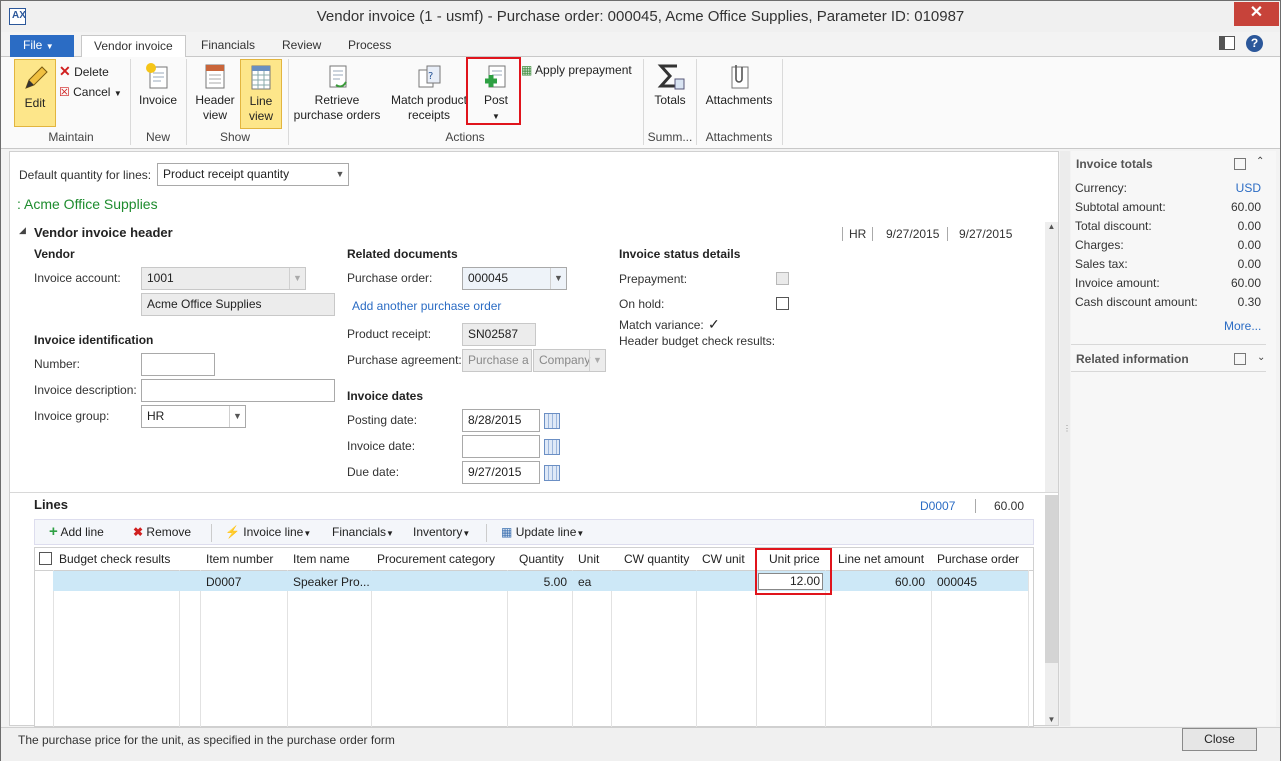 Image resolution: width=1281 pixels, height=761 pixels. What do you see at coordinates (369, 46) in the screenshot?
I see `tab-process: Process` at bounding box center [369, 46].